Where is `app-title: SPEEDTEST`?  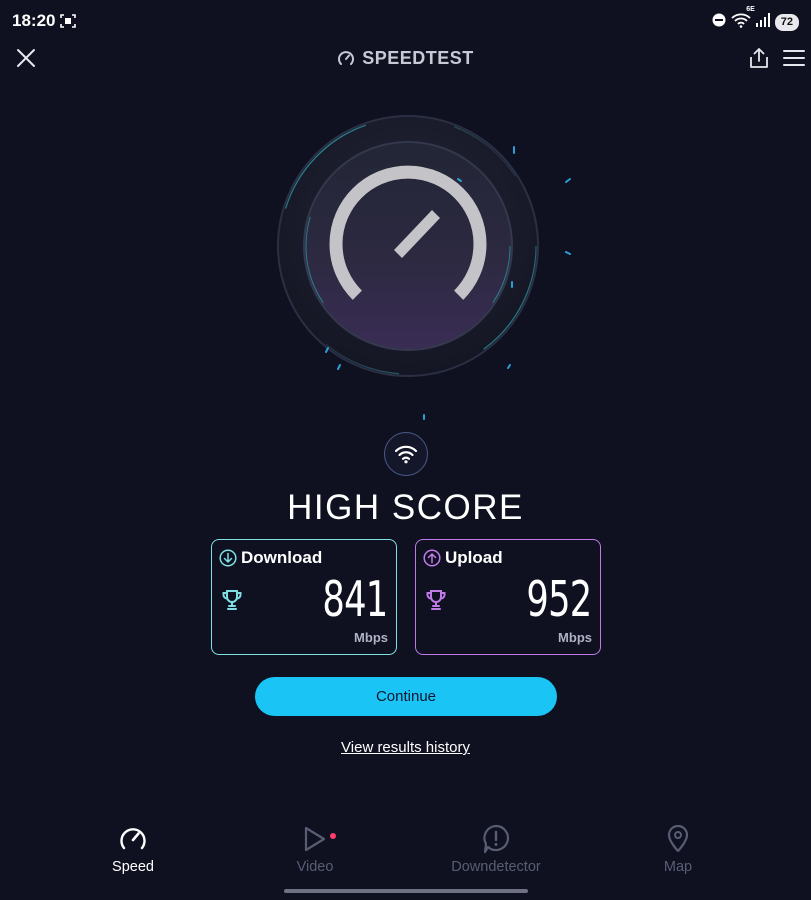
app-title: SPEEDTEST is located at coordinates (405, 58).